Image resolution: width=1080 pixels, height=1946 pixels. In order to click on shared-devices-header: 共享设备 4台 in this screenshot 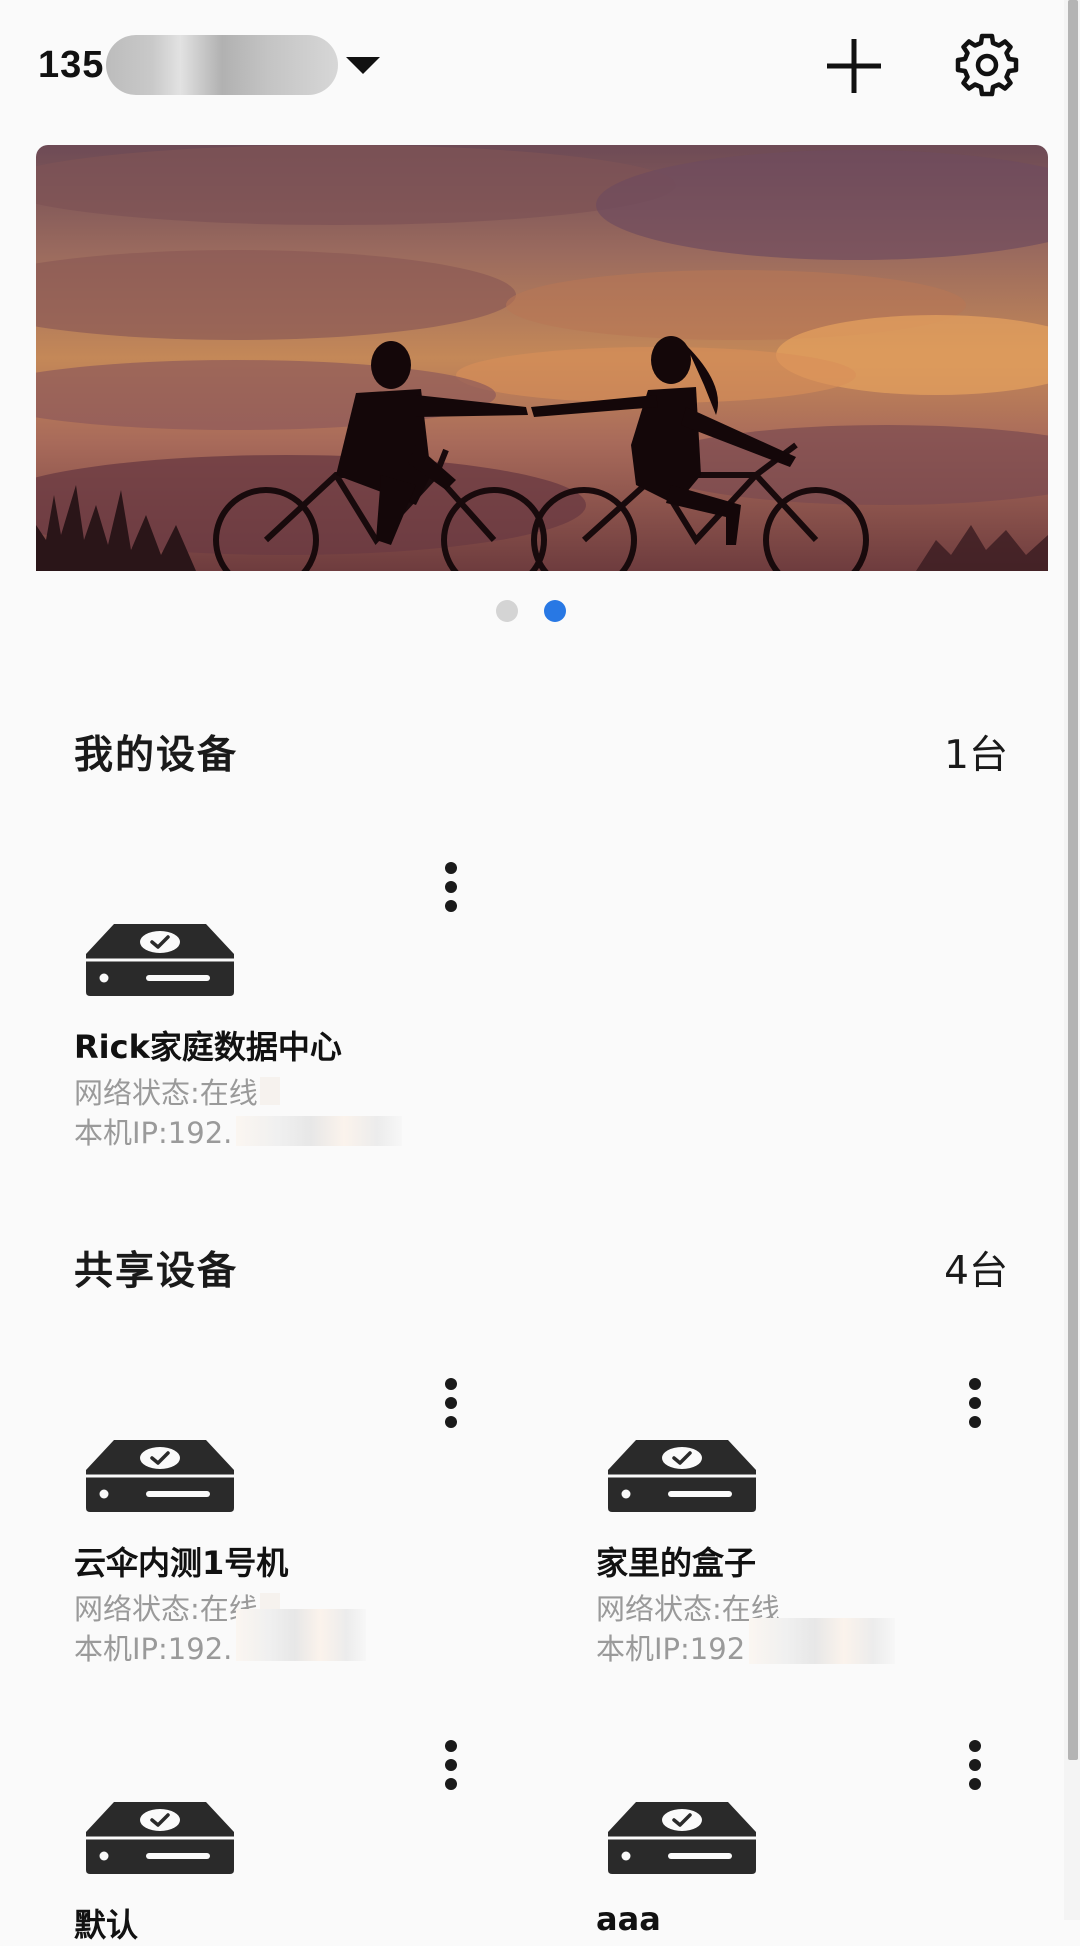, I will do `click(541, 1268)`.